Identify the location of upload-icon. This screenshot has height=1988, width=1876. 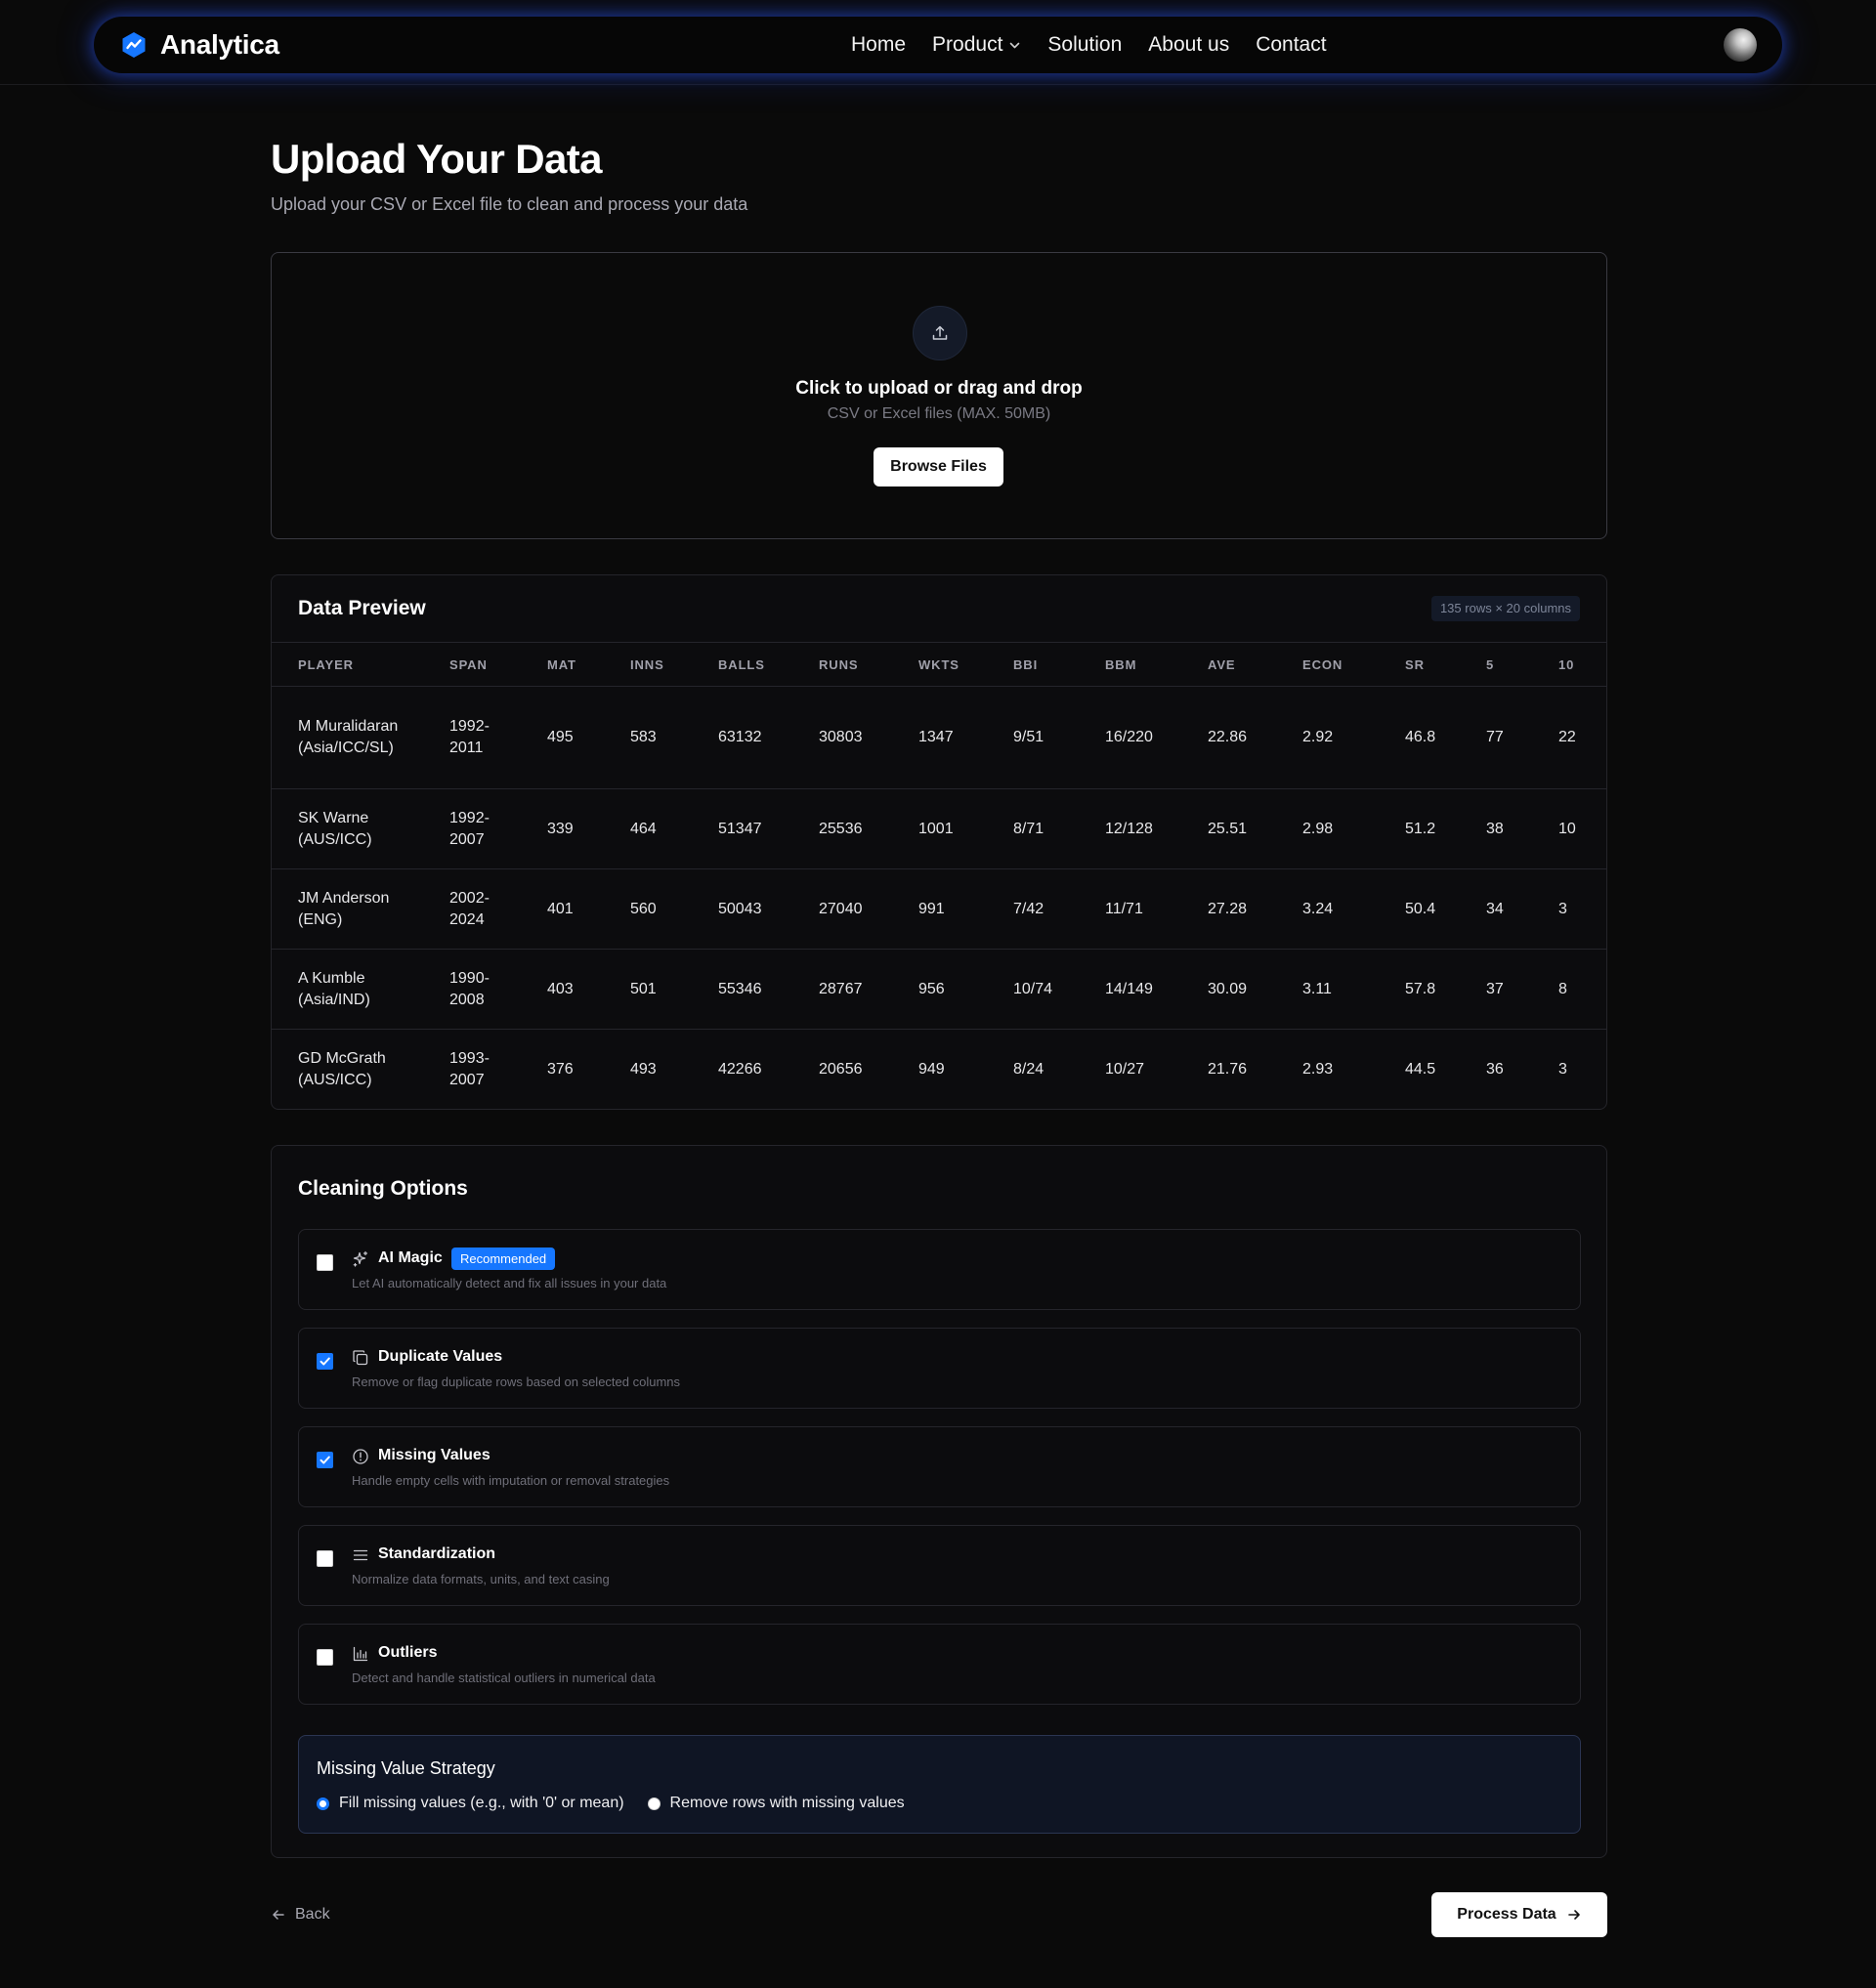
(940, 333).